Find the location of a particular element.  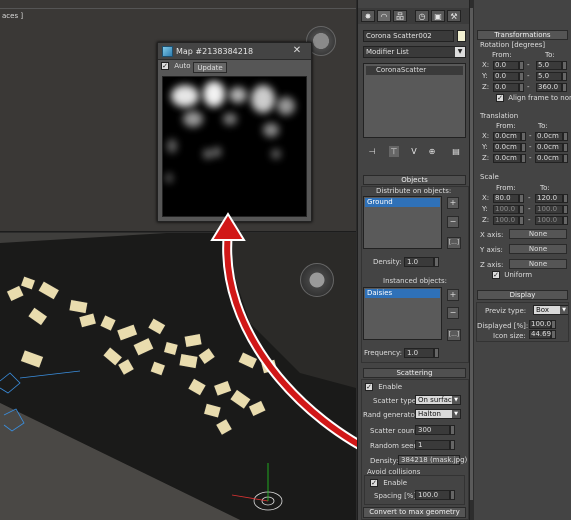

scatter-type-dropdown: On surface ▼ is located at coordinates (438, 400).